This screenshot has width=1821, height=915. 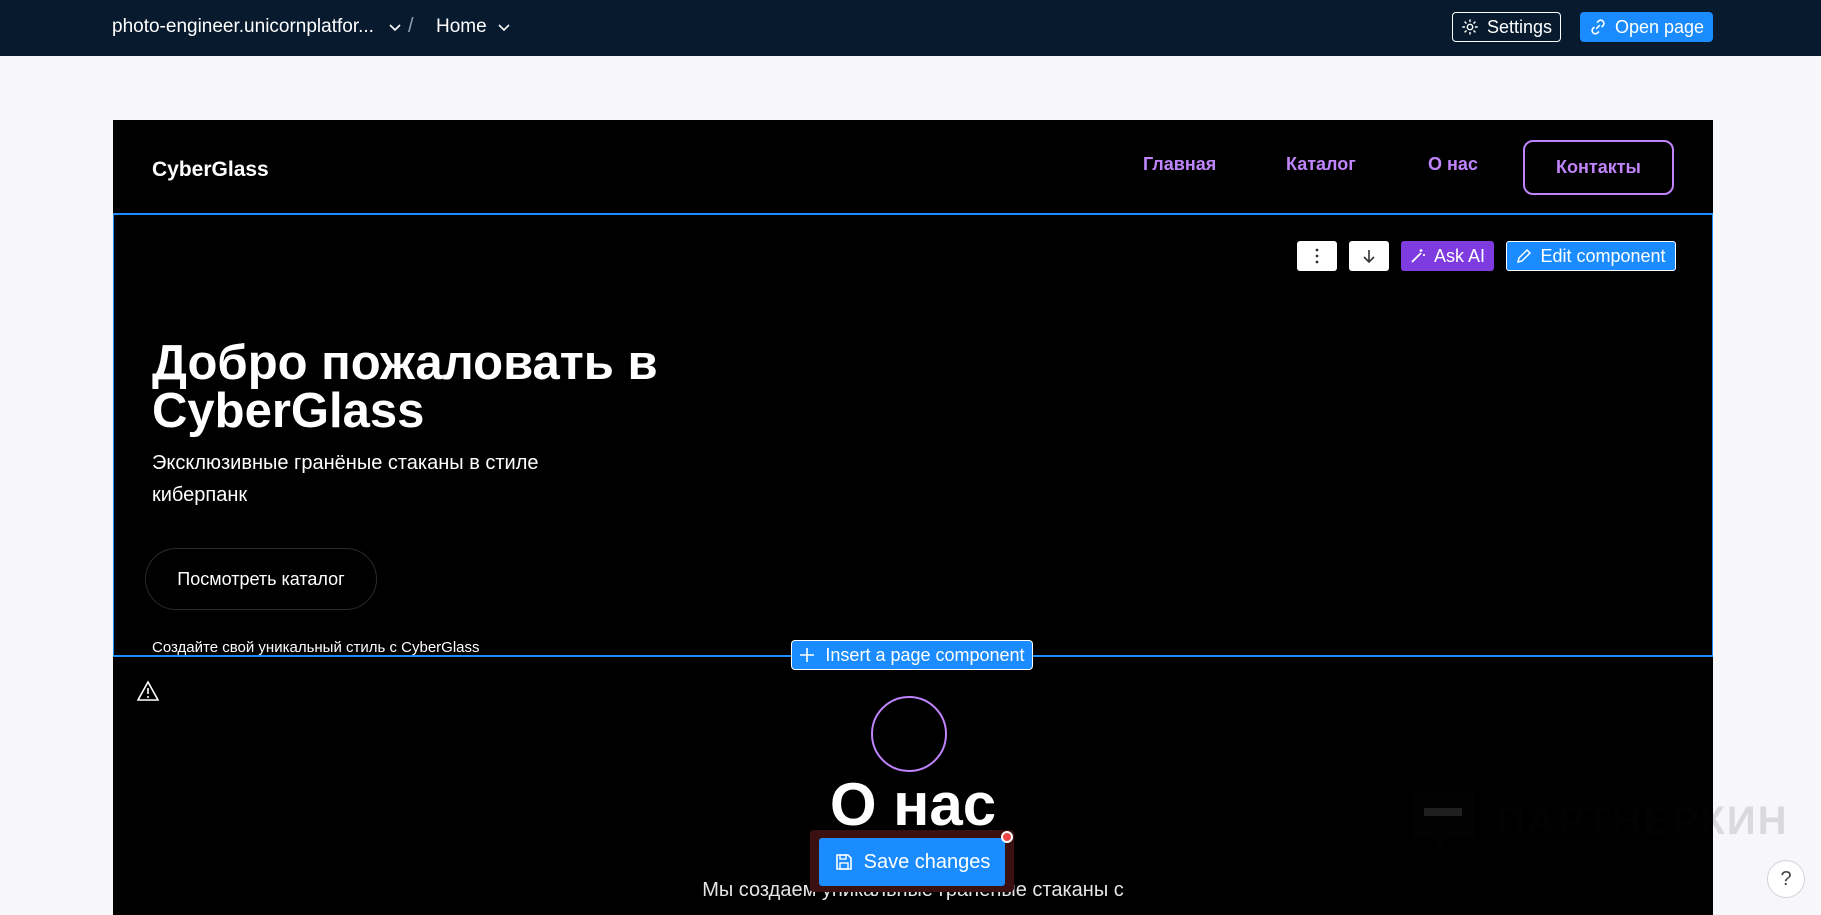 I want to click on watermark: ПАРТНЕРКИН, so click(x=1598, y=821).